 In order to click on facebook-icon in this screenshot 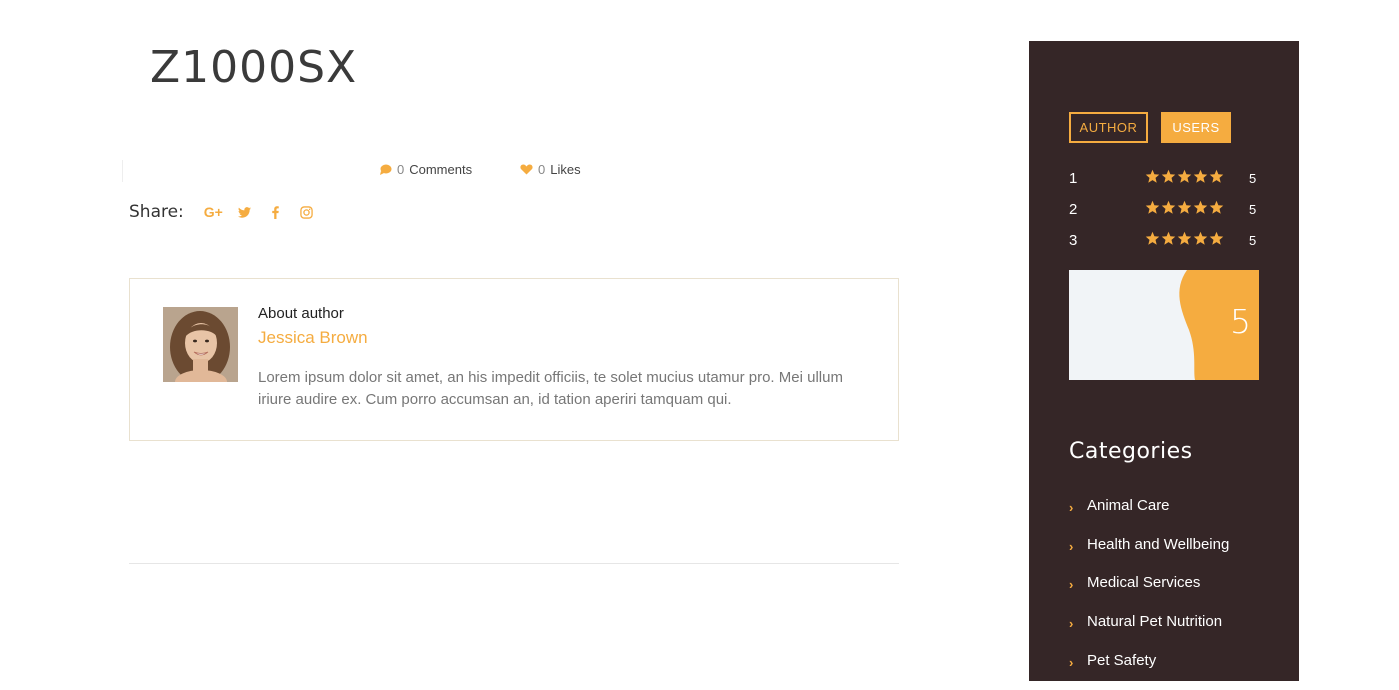, I will do `click(275, 212)`.